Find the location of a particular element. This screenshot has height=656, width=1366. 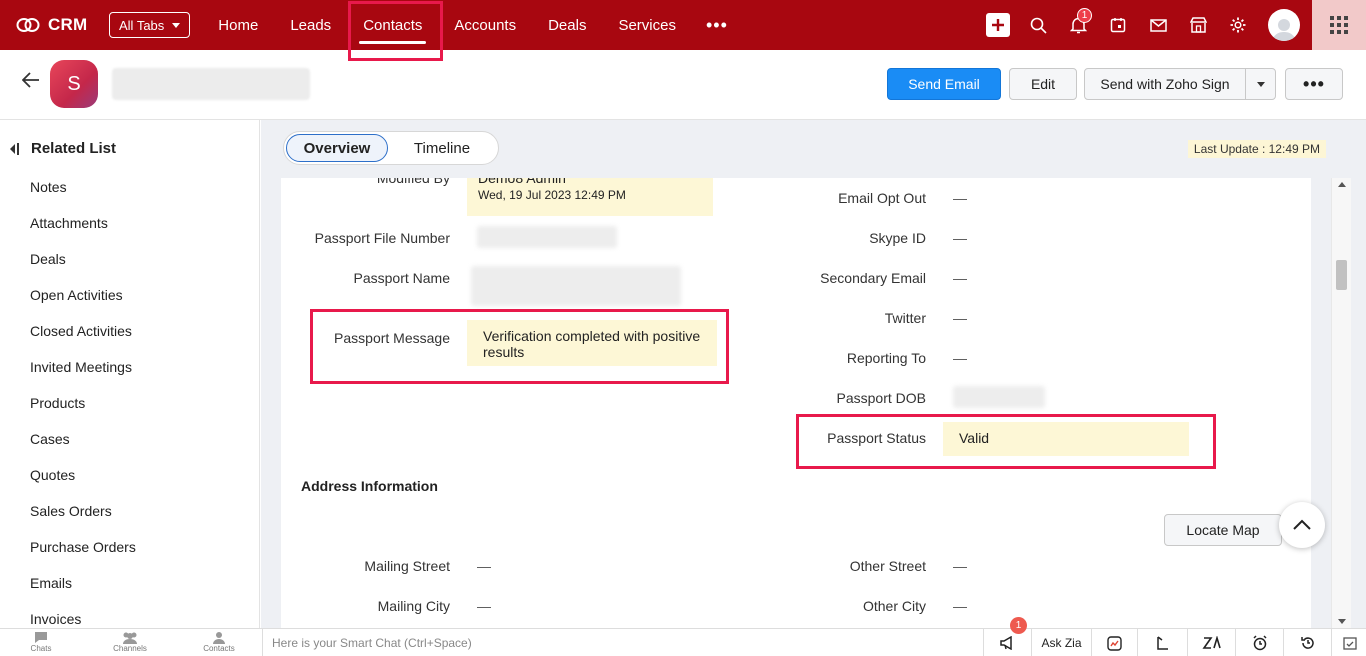

topbar-actions: 1 is located at coordinates (1172, 25).